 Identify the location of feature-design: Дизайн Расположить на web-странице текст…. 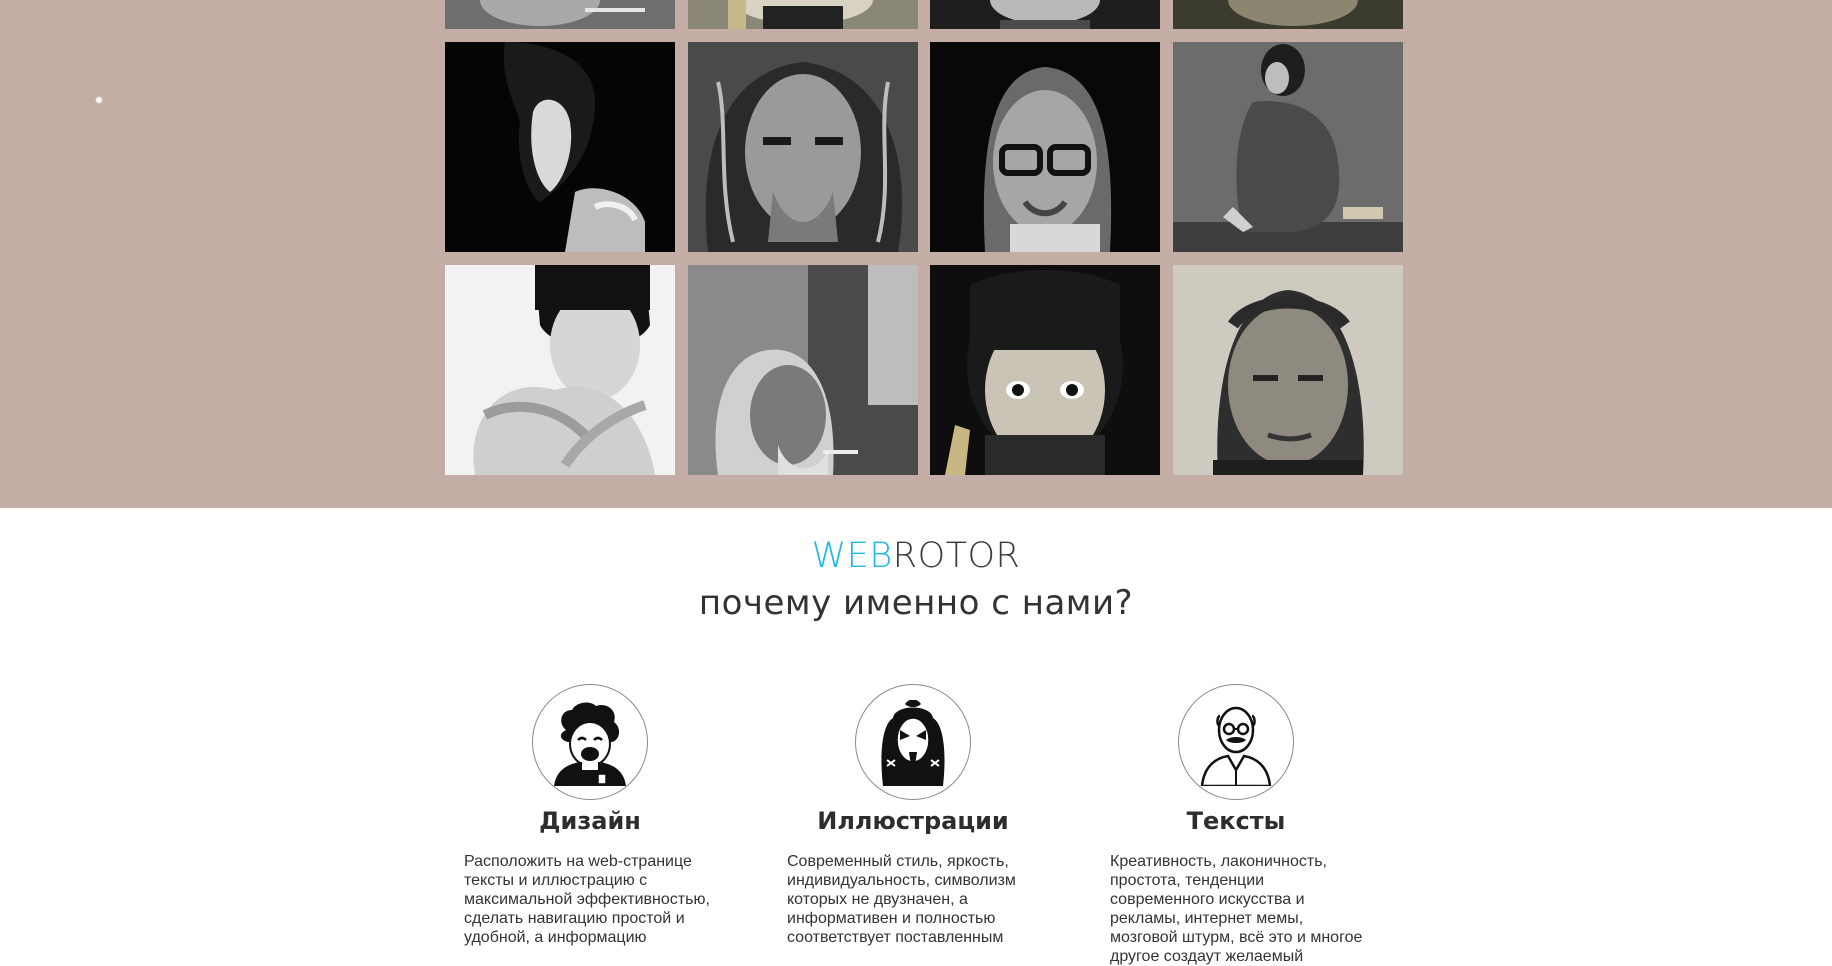
(590, 815).